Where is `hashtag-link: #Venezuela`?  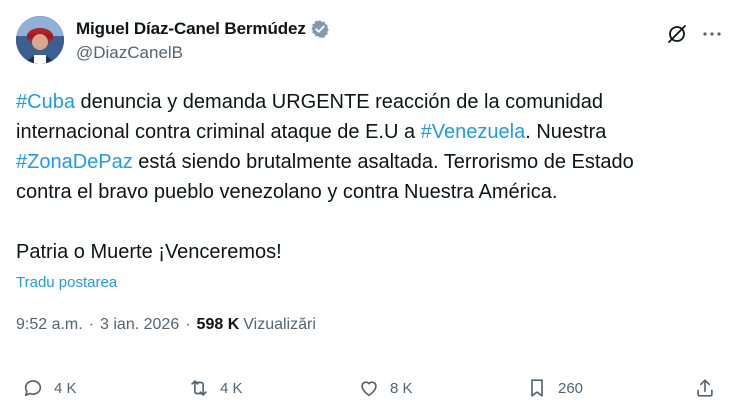 hashtag-link: #Venezuela is located at coordinates (473, 132).